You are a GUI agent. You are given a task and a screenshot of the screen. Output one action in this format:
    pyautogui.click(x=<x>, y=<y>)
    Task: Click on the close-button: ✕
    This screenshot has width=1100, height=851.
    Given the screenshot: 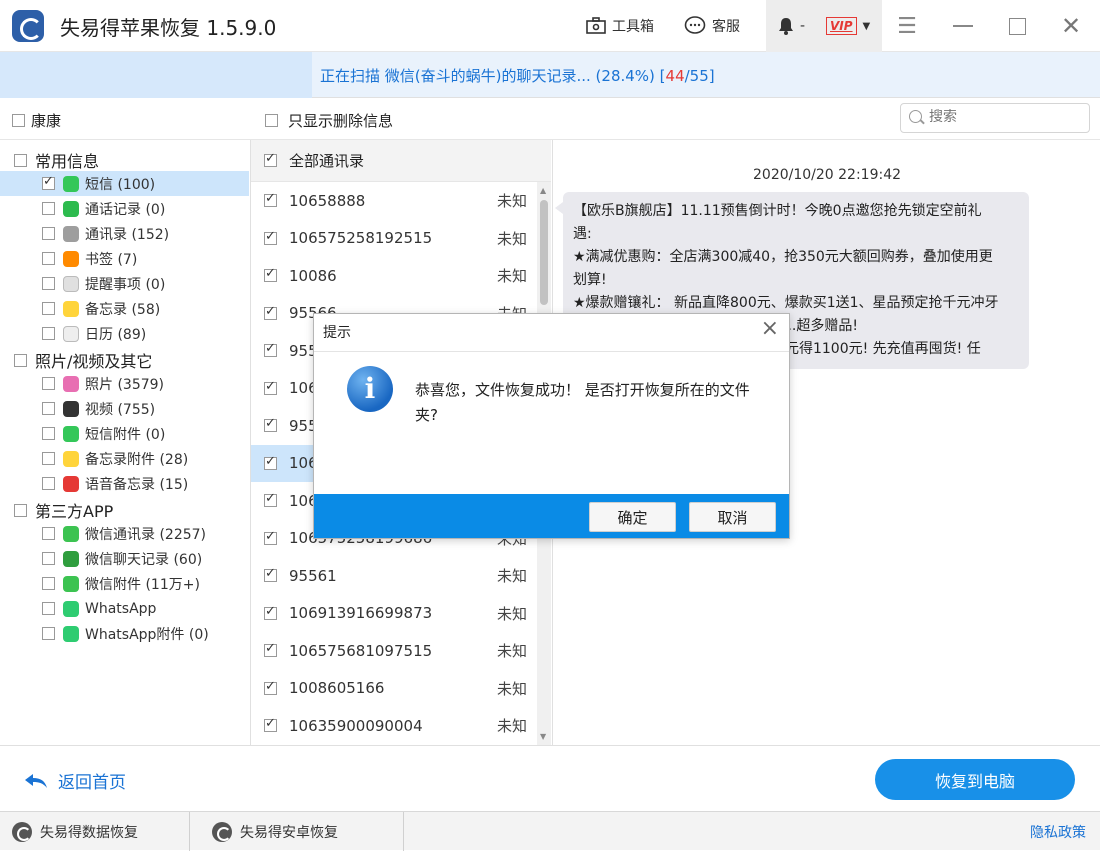 What is the action you would take?
    pyautogui.click(x=1071, y=26)
    